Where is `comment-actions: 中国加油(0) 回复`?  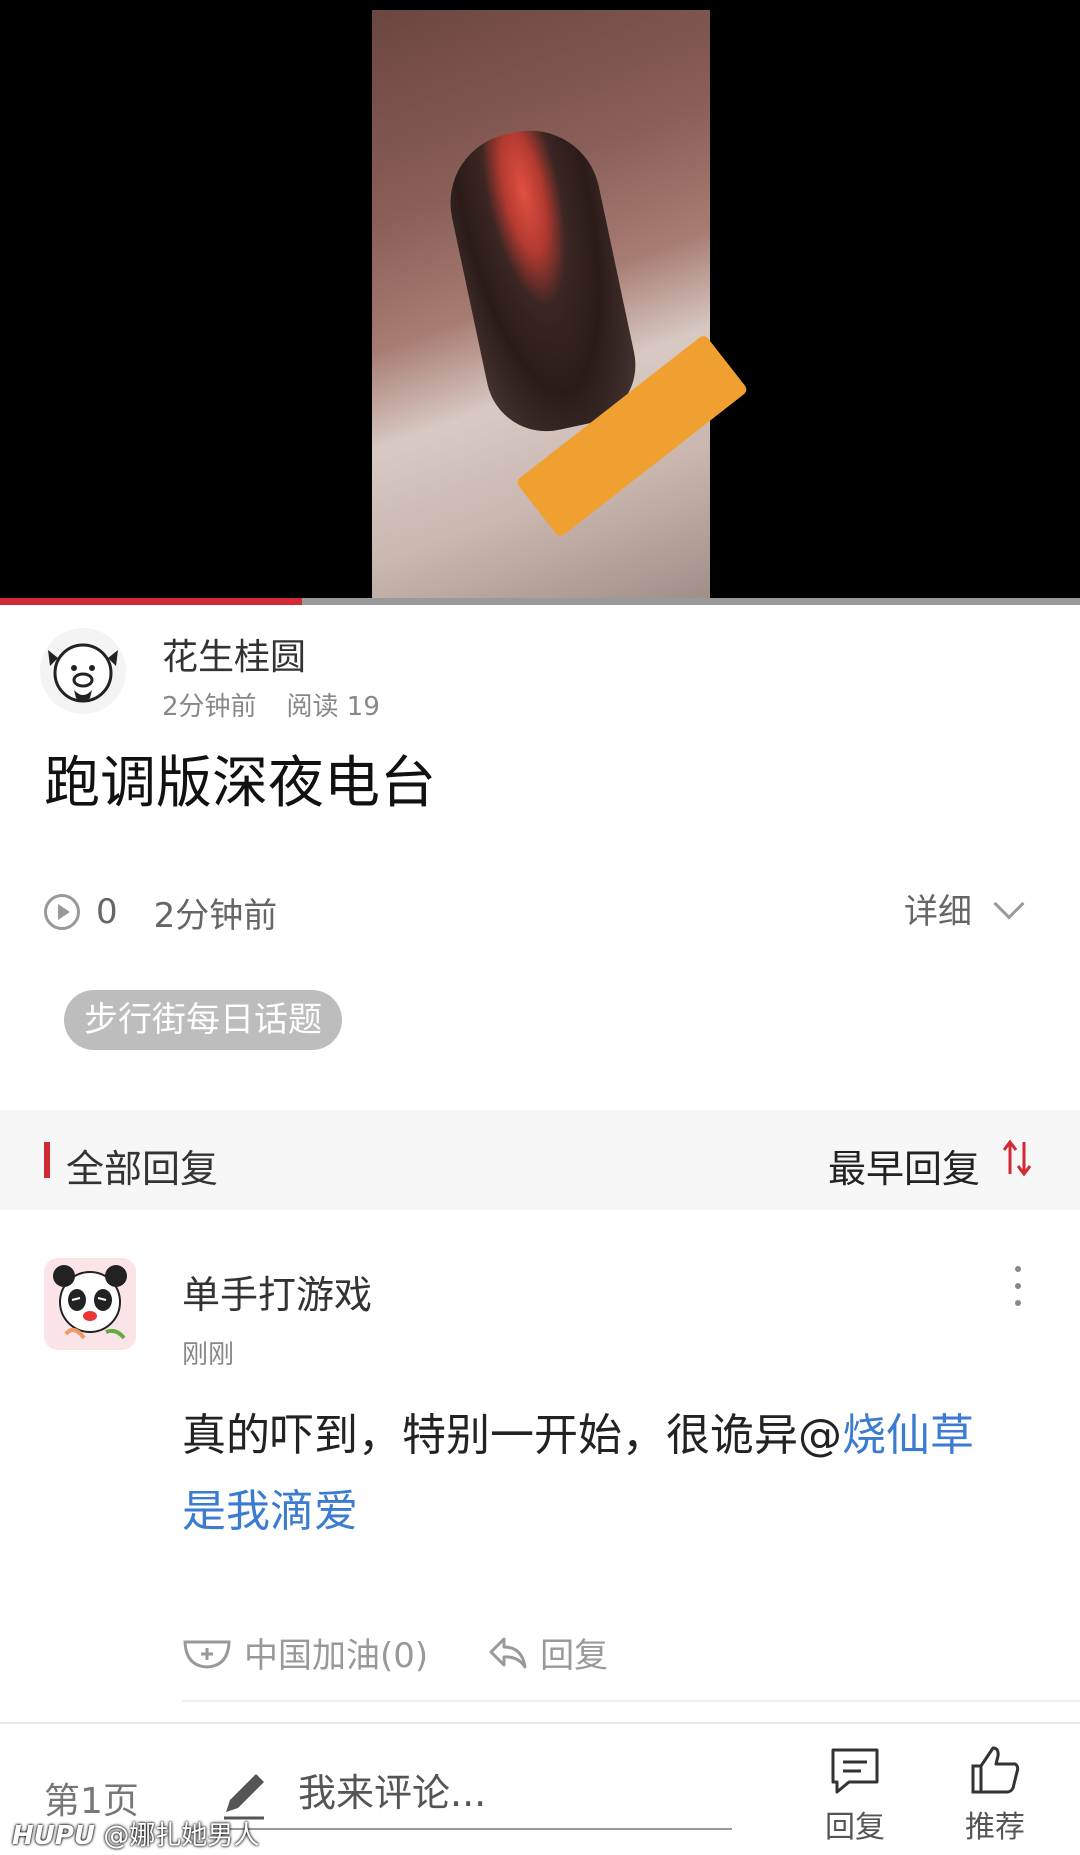
comment-actions: 中国加油(0) 回复 is located at coordinates (395, 1652).